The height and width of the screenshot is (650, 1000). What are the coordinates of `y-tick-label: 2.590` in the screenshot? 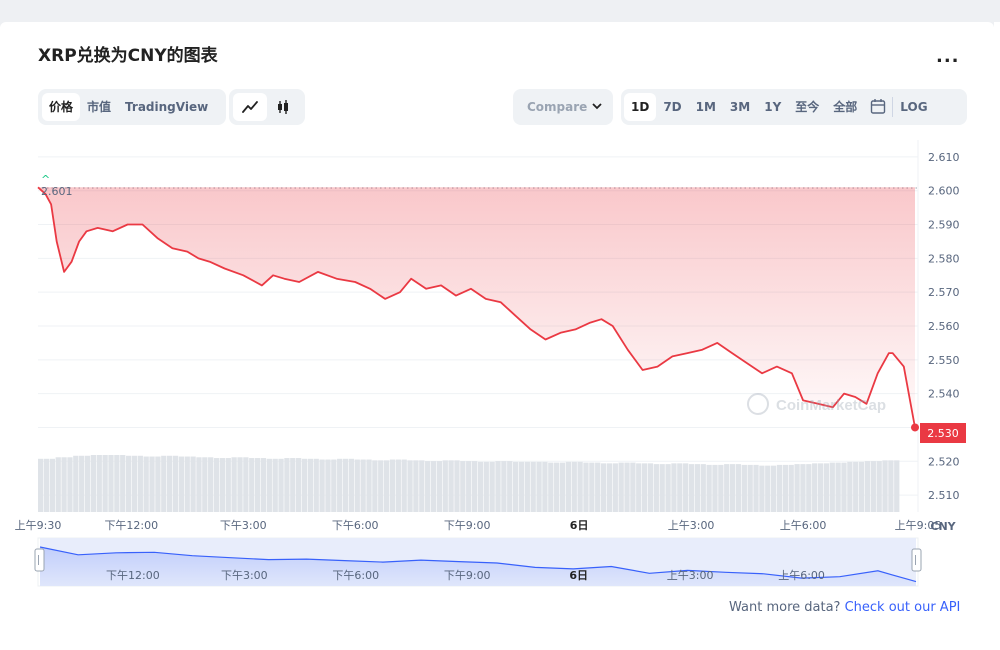 It's located at (944, 225).